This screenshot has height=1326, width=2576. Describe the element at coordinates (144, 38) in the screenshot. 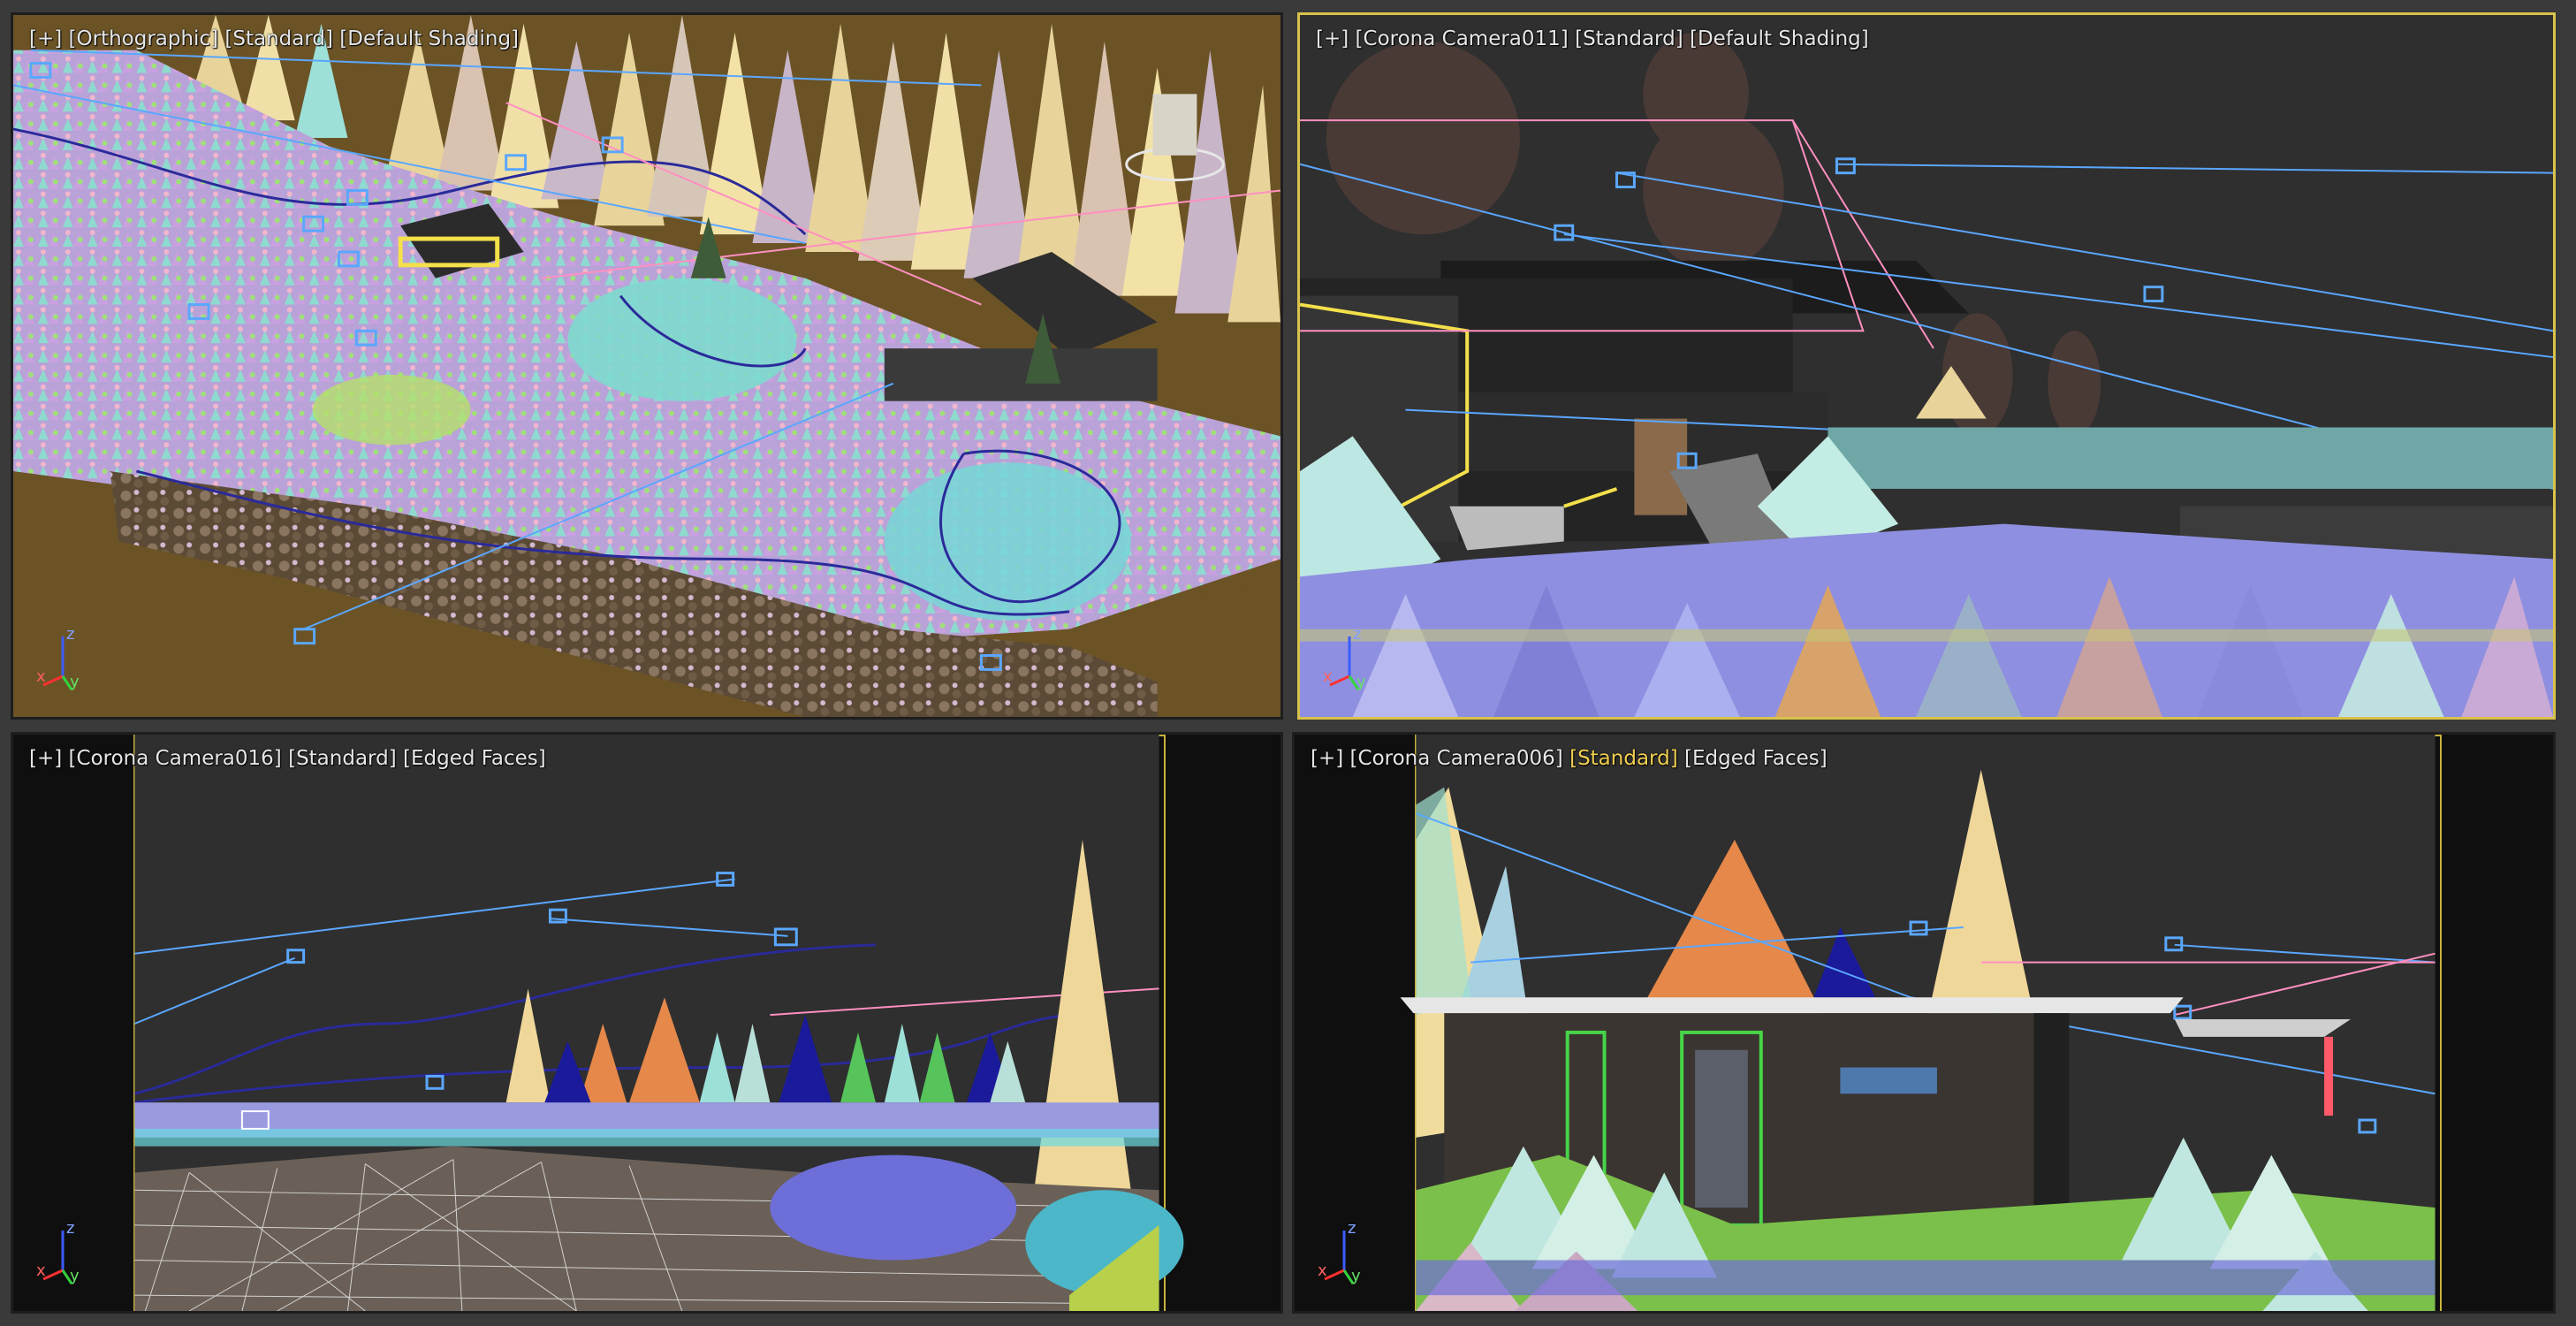

I see `viewport-view-selector: [Orthographic]` at that location.